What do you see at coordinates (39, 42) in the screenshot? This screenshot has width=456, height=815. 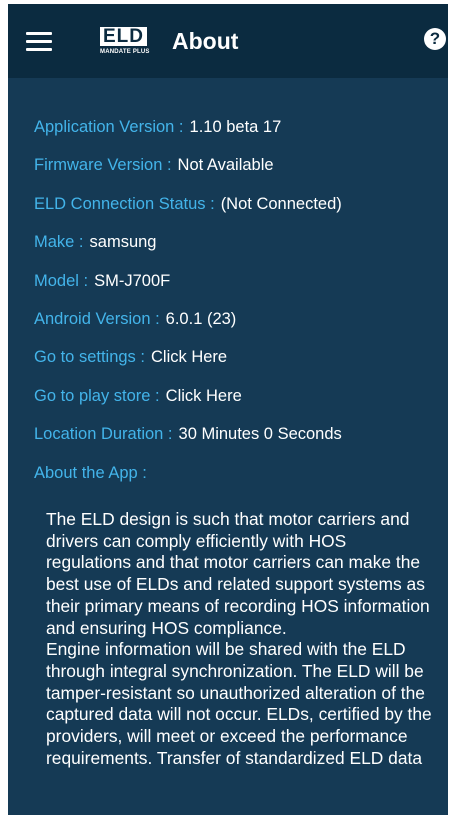 I see `hamburger-menu-icon` at bounding box center [39, 42].